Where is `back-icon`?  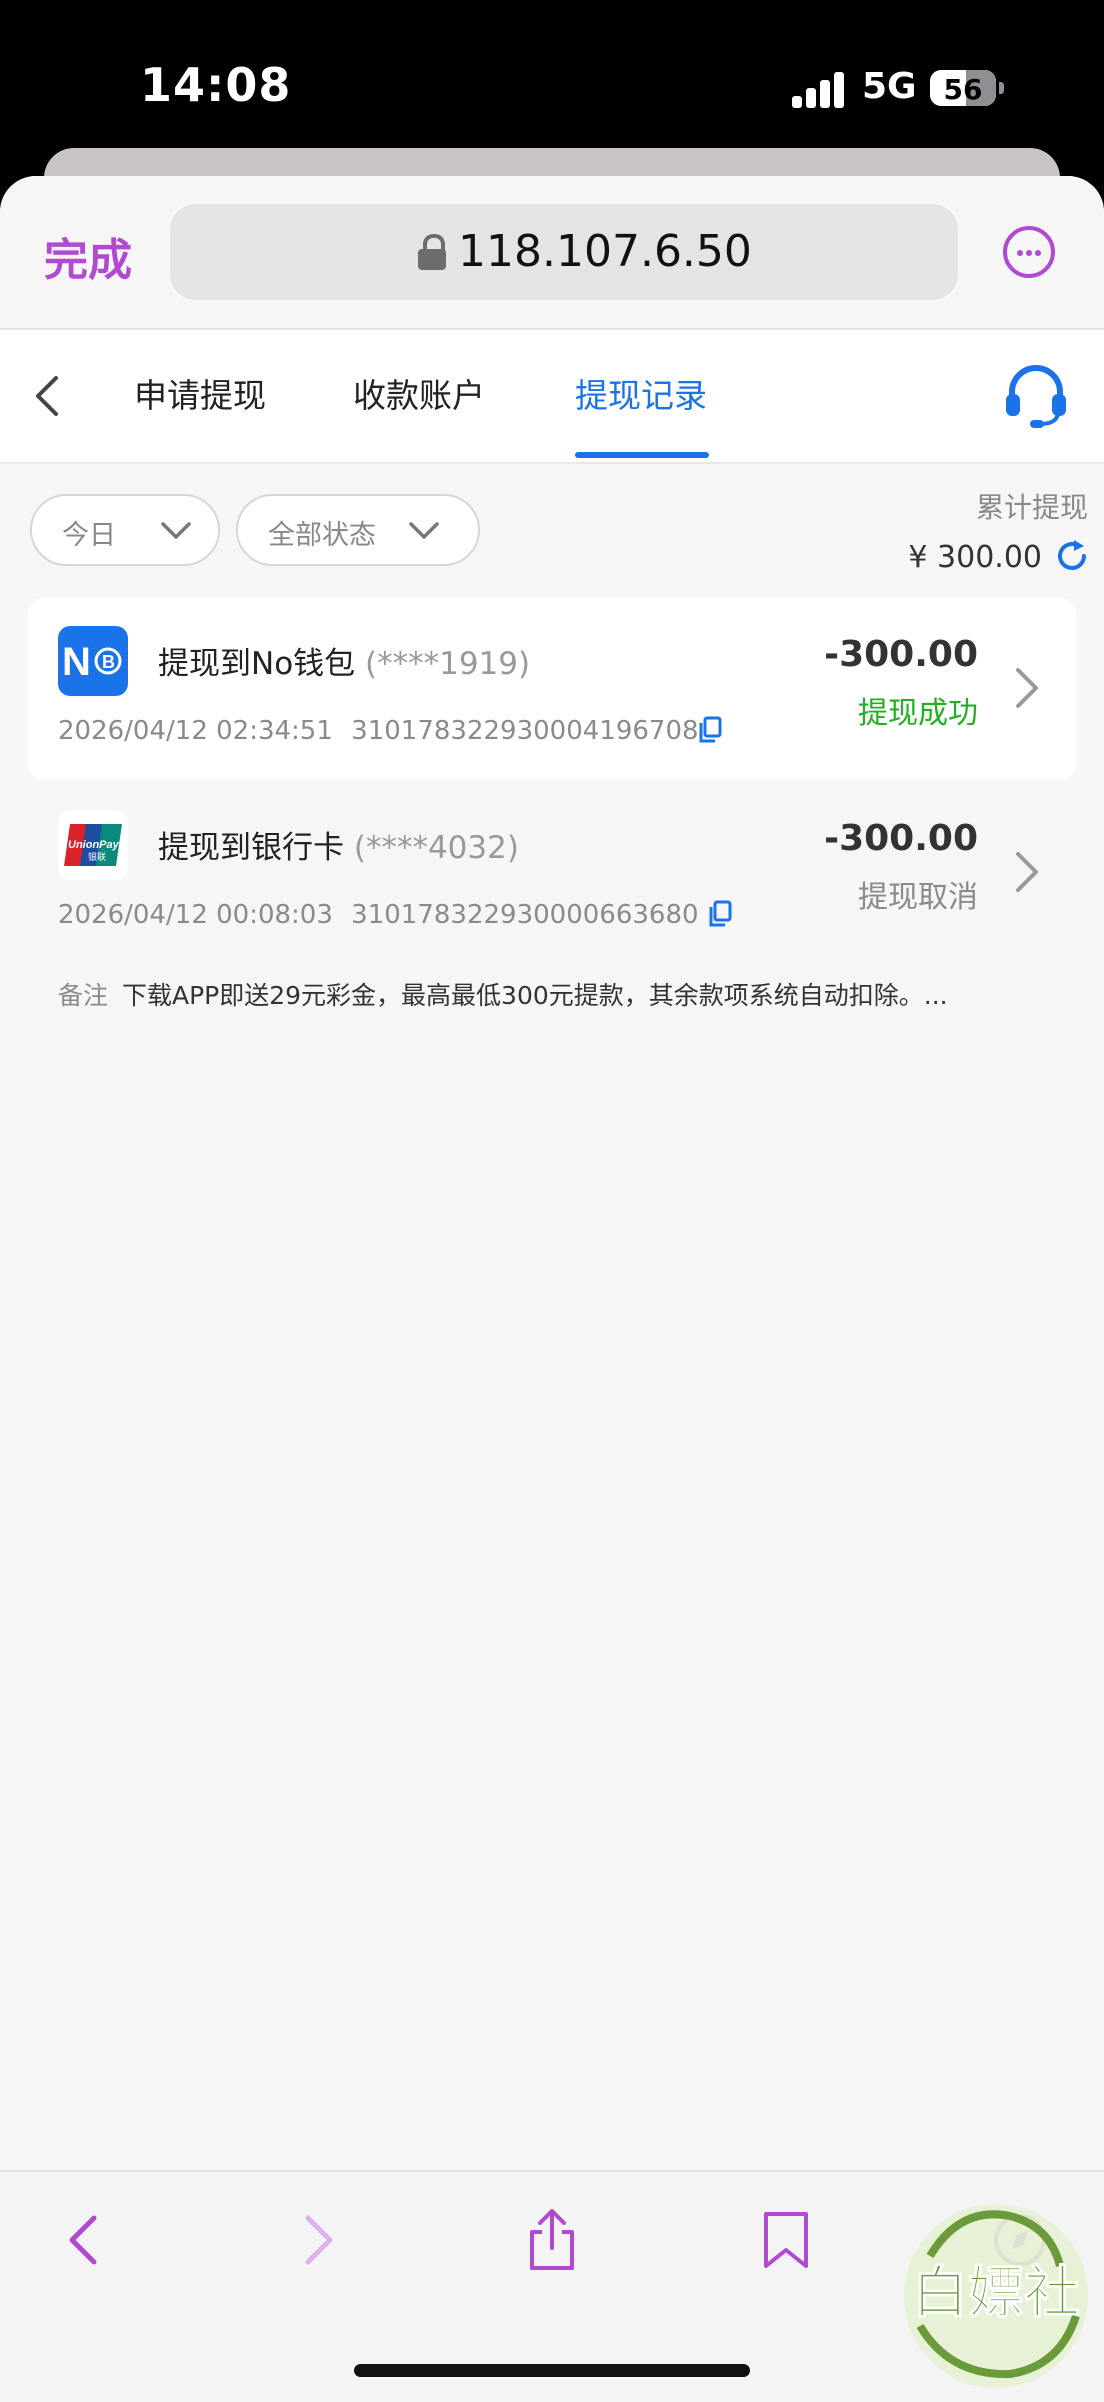 back-icon is located at coordinates (84, 2240).